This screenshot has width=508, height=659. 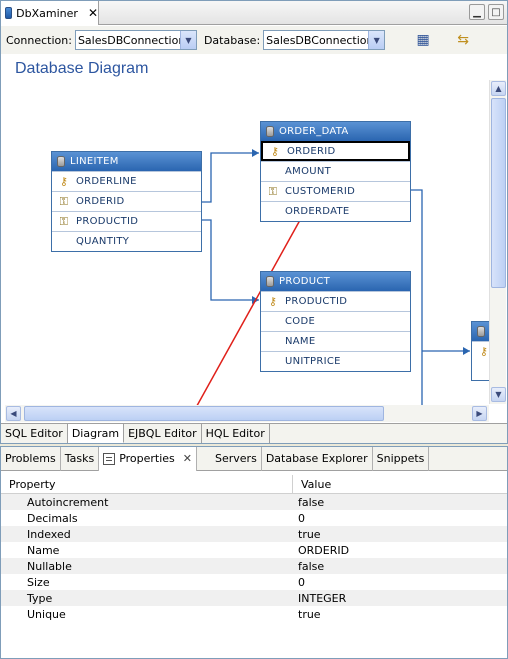 I want to click on tab-servers: Servers, so click(x=236, y=458).